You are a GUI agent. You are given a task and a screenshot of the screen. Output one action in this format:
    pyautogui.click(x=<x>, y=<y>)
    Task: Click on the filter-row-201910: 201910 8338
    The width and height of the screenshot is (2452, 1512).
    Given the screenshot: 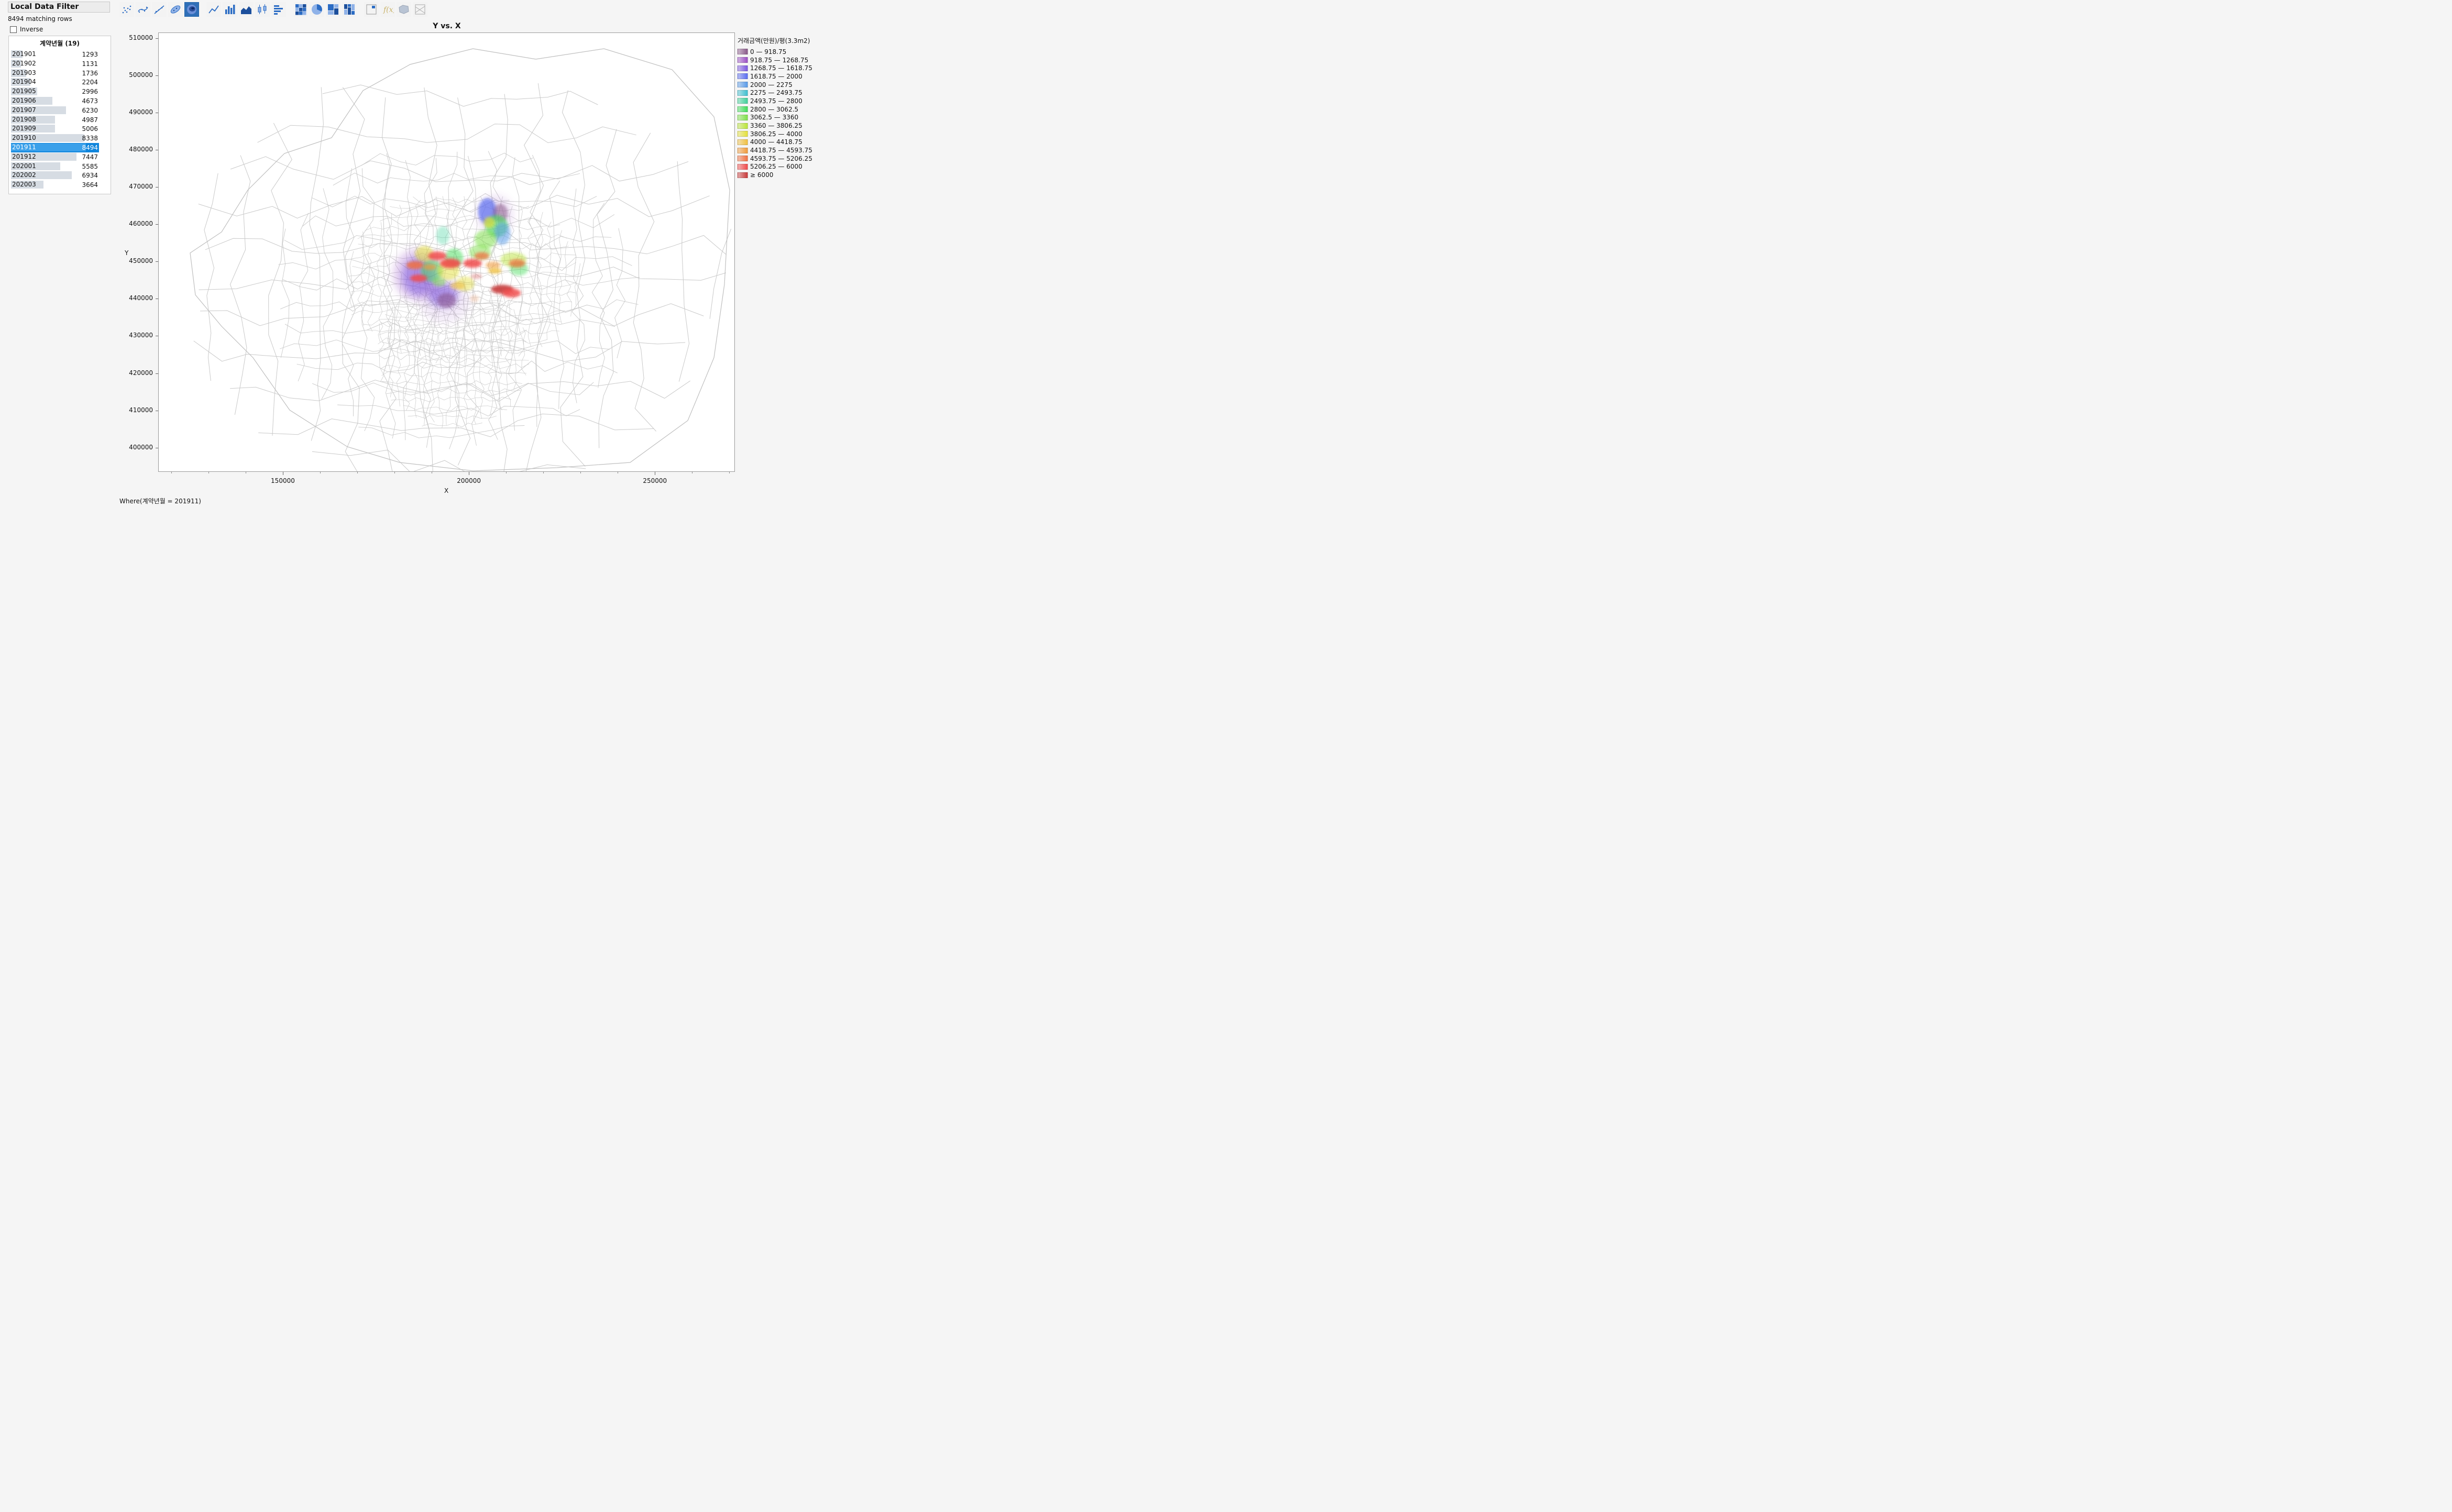 What is the action you would take?
    pyautogui.click(x=54, y=138)
    